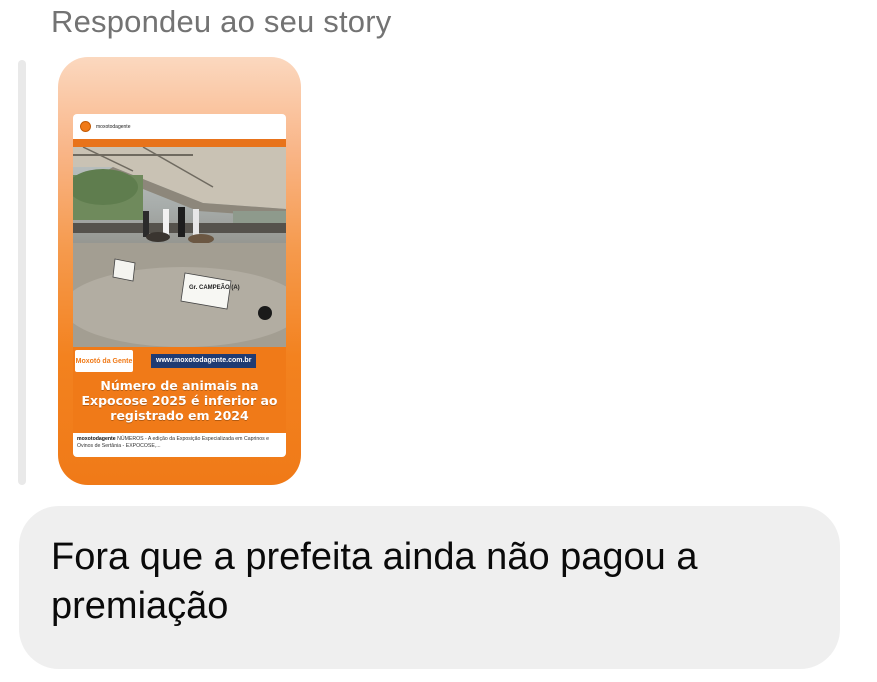 This screenshot has height=682, width=877. I want to click on reply-quote-bar, so click(22, 272).